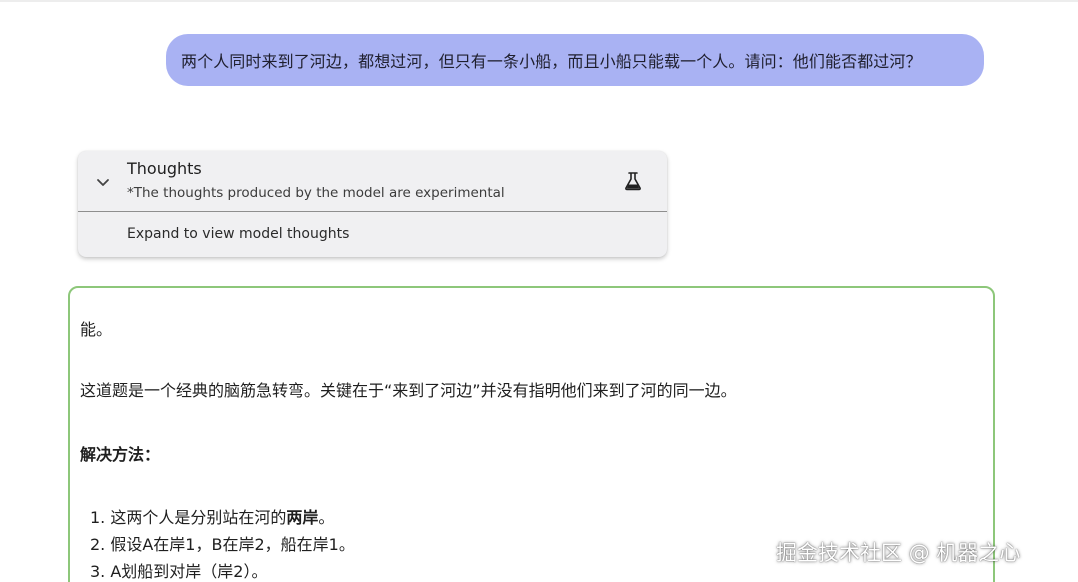 Image resolution: width=1078 pixels, height=582 pixels. What do you see at coordinates (164, 168) in the screenshot?
I see `thoughts-title: Thoughts` at bounding box center [164, 168].